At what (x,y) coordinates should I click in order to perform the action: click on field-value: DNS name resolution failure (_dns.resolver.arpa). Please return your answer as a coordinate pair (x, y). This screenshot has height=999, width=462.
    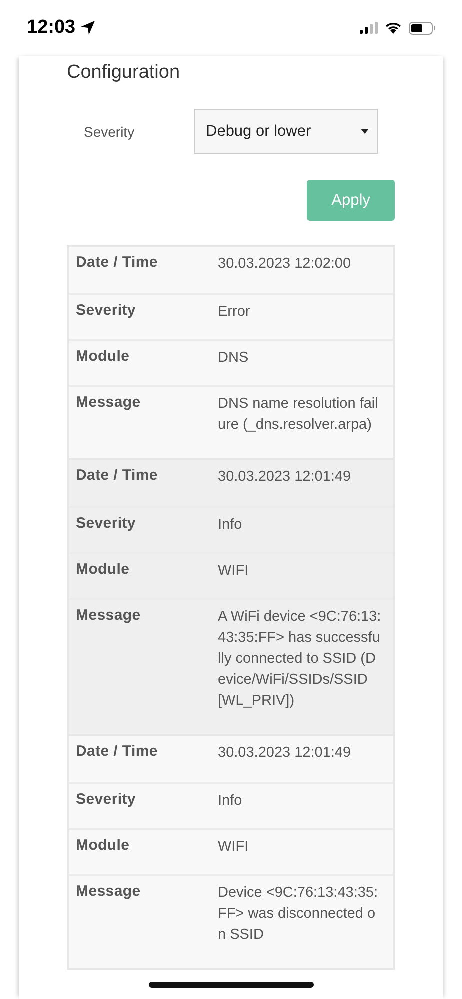
    Looking at the image, I should click on (299, 415).